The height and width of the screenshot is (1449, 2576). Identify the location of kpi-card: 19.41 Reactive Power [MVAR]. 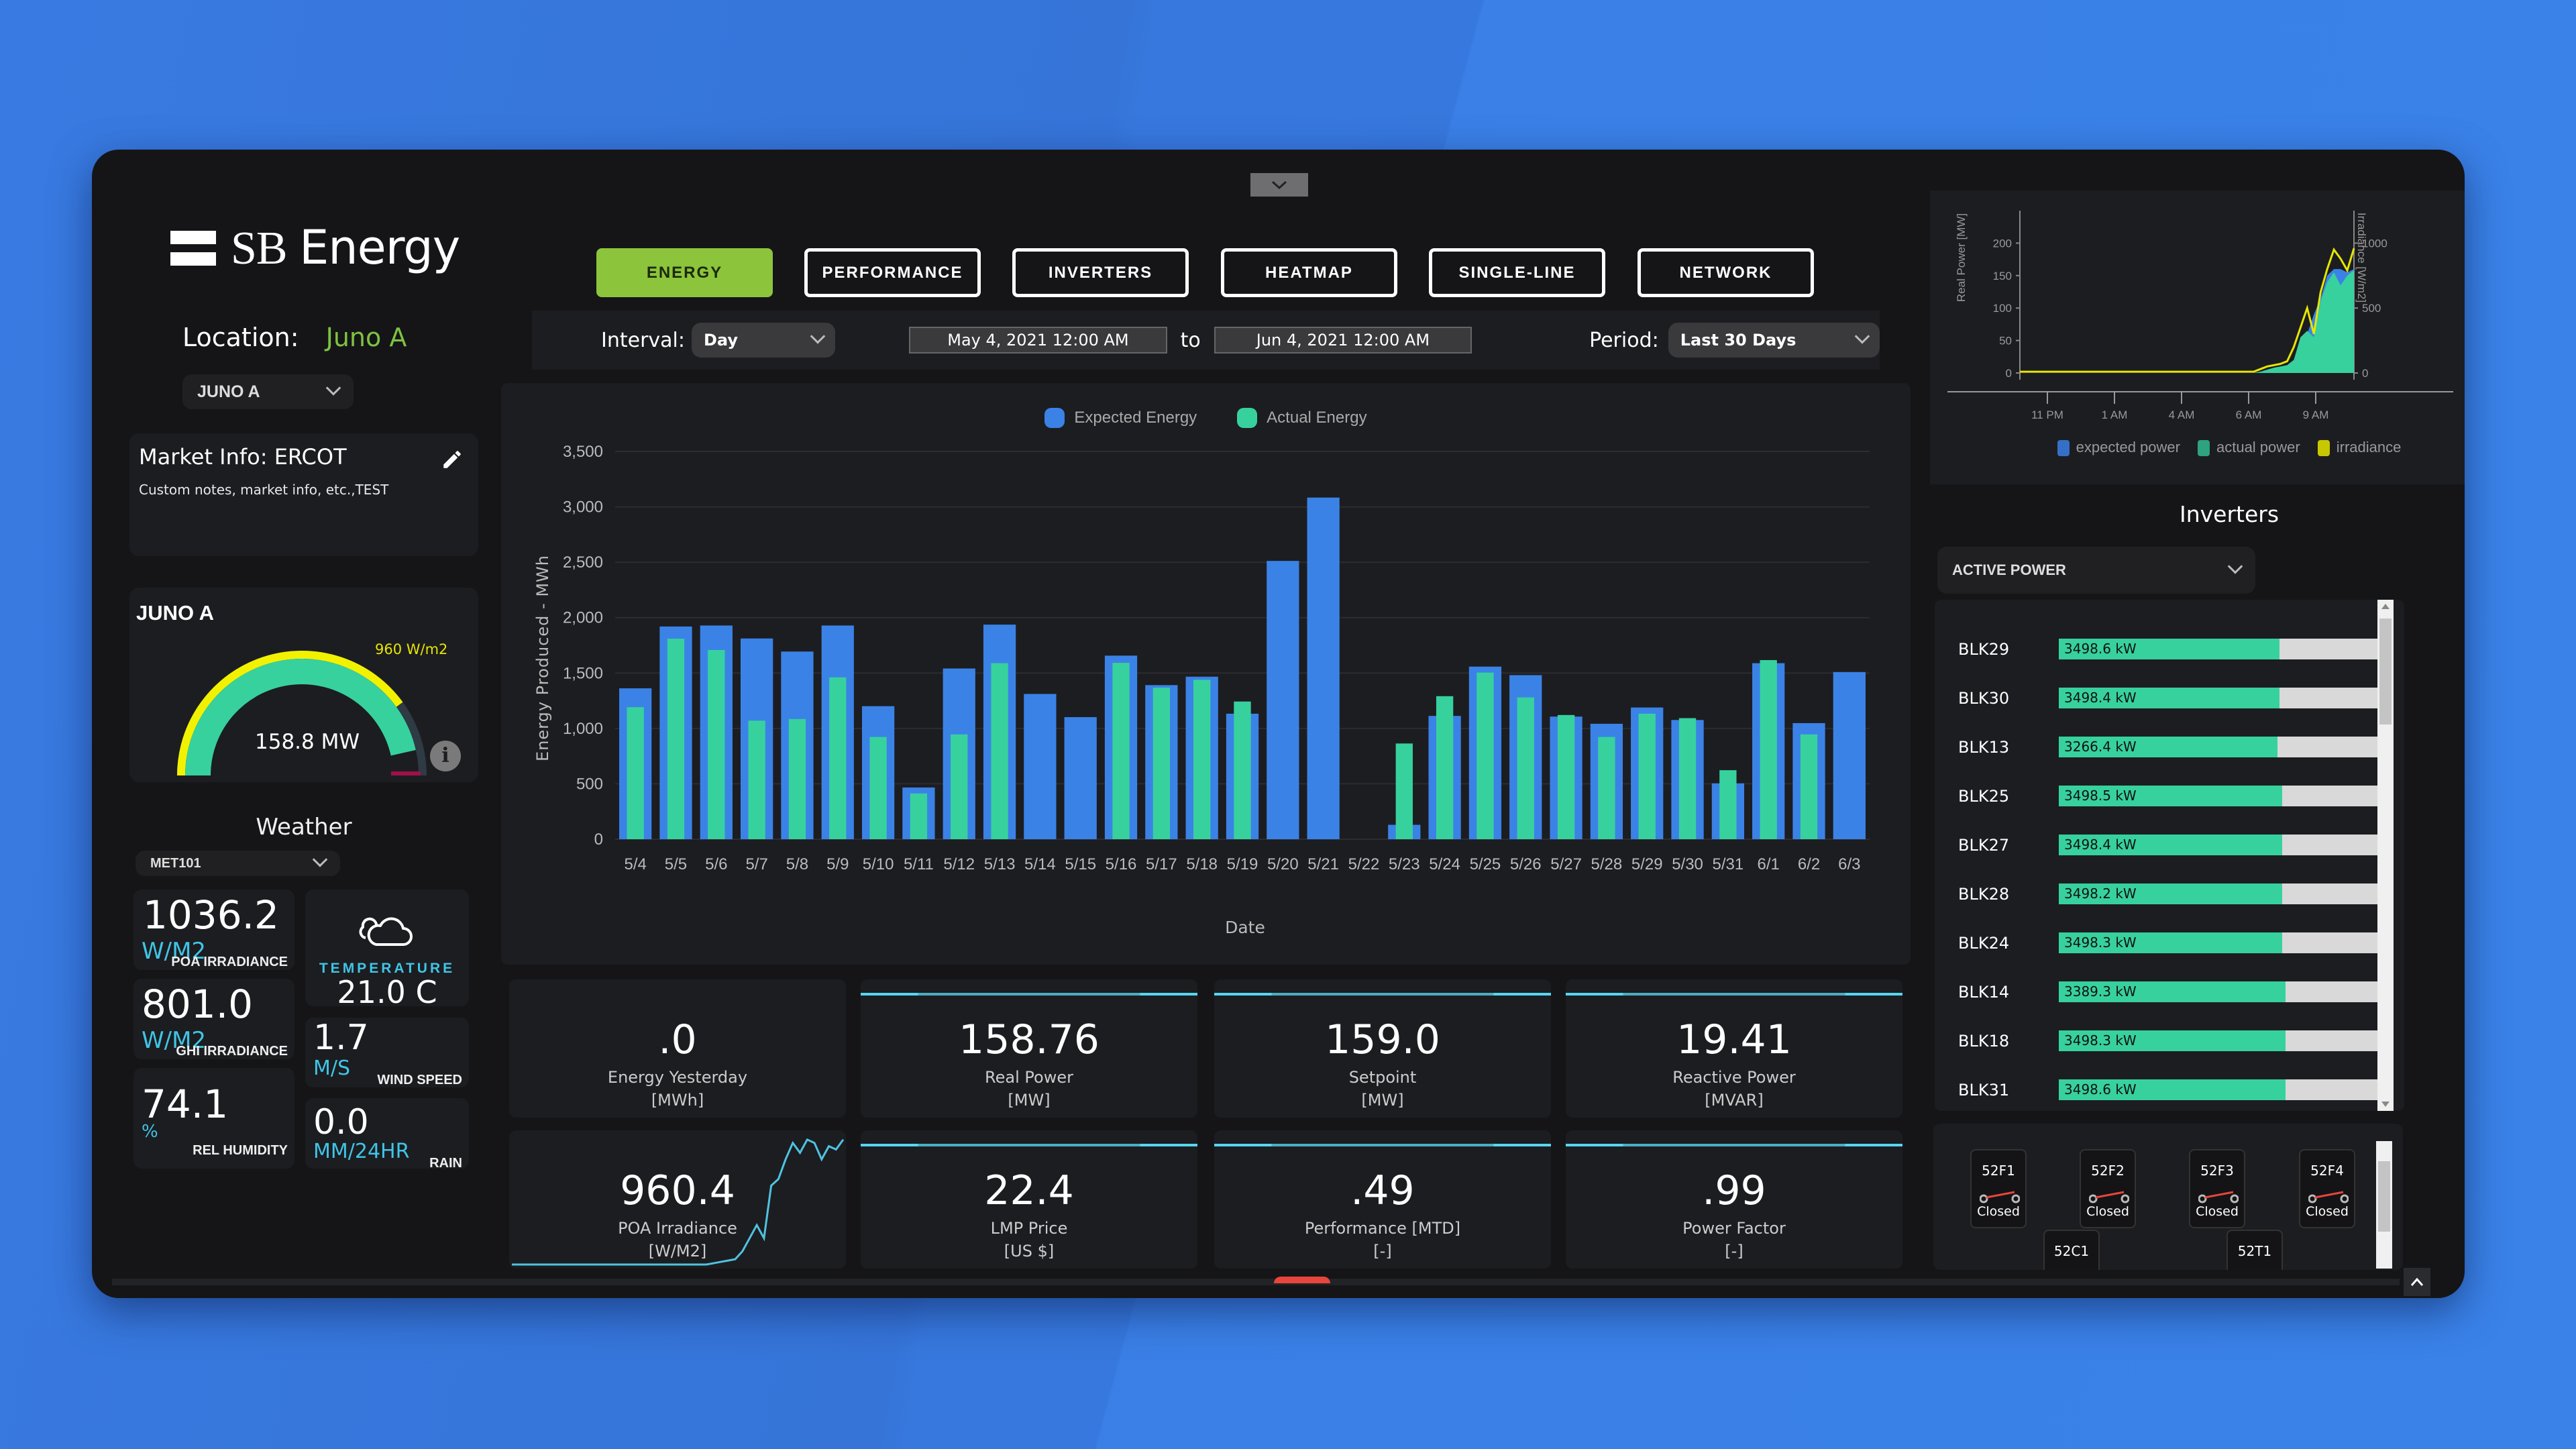
(1734, 1048).